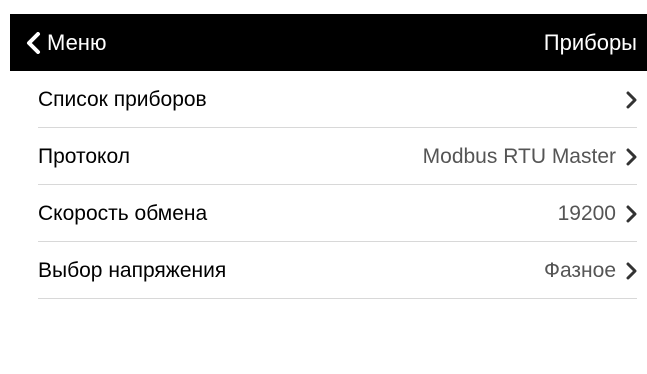 This screenshot has height=374, width=647. What do you see at coordinates (519, 156) in the screenshot?
I see `list-item-value: Modbus RTU Master` at bounding box center [519, 156].